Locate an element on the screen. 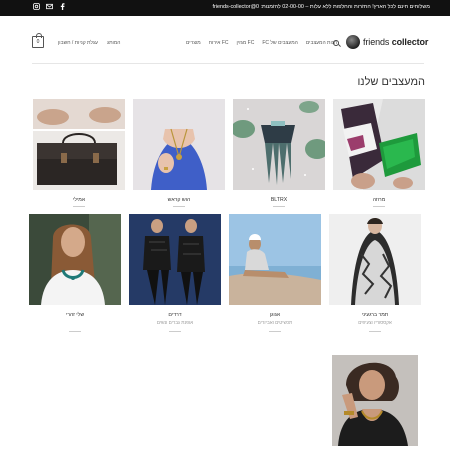 The height and width of the screenshot is (449, 450). designer-card: הוש קראש is located at coordinates (179, 154).